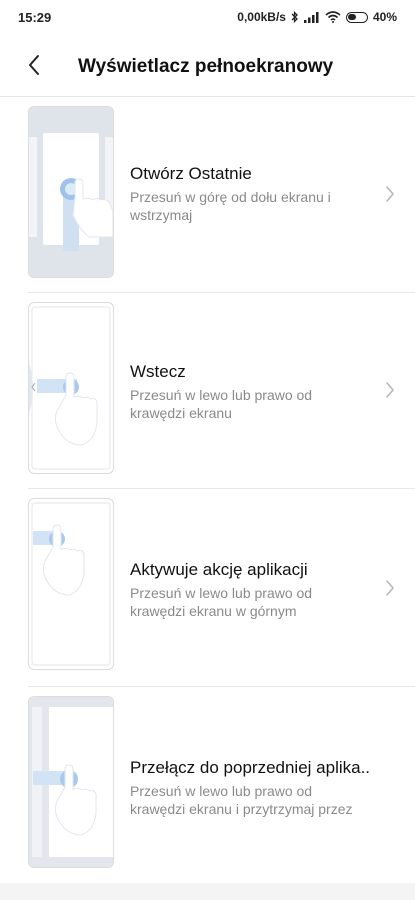  I want to click on status-indicators: 0,00kB/s 40%, so click(317, 17).